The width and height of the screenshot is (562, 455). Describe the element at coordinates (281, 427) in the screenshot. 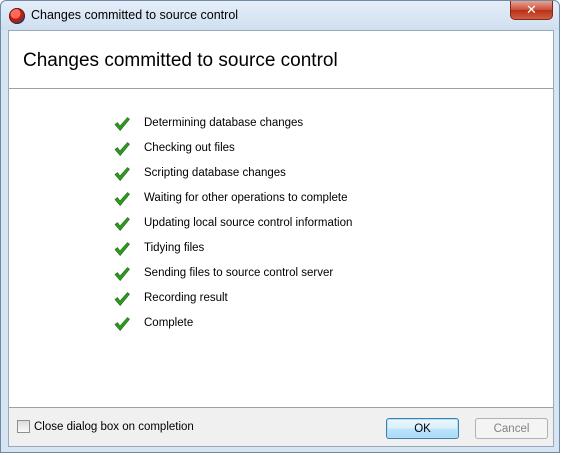

I see `footer-bar: Close dialog box on completion OK Cancel` at that location.